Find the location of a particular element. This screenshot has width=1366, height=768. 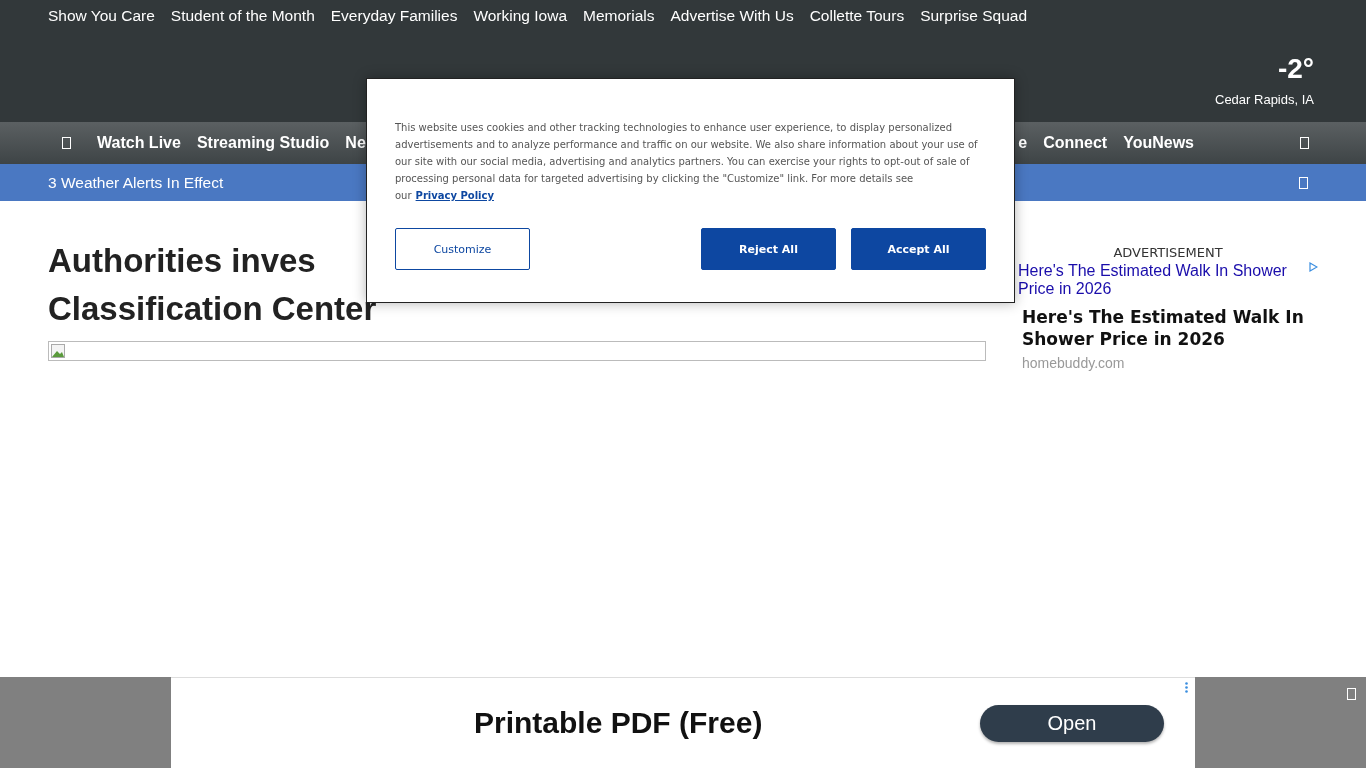

temperature: -2° is located at coordinates (1295, 69).